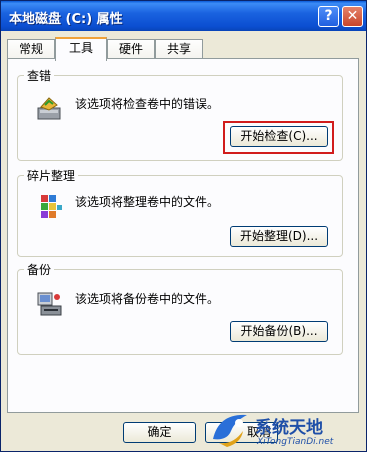 Image resolution: width=367 pixels, height=452 pixels. Describe the element at coordinates (39, 75) in the screenshot. I see `error-check-label: 查错` at that location.